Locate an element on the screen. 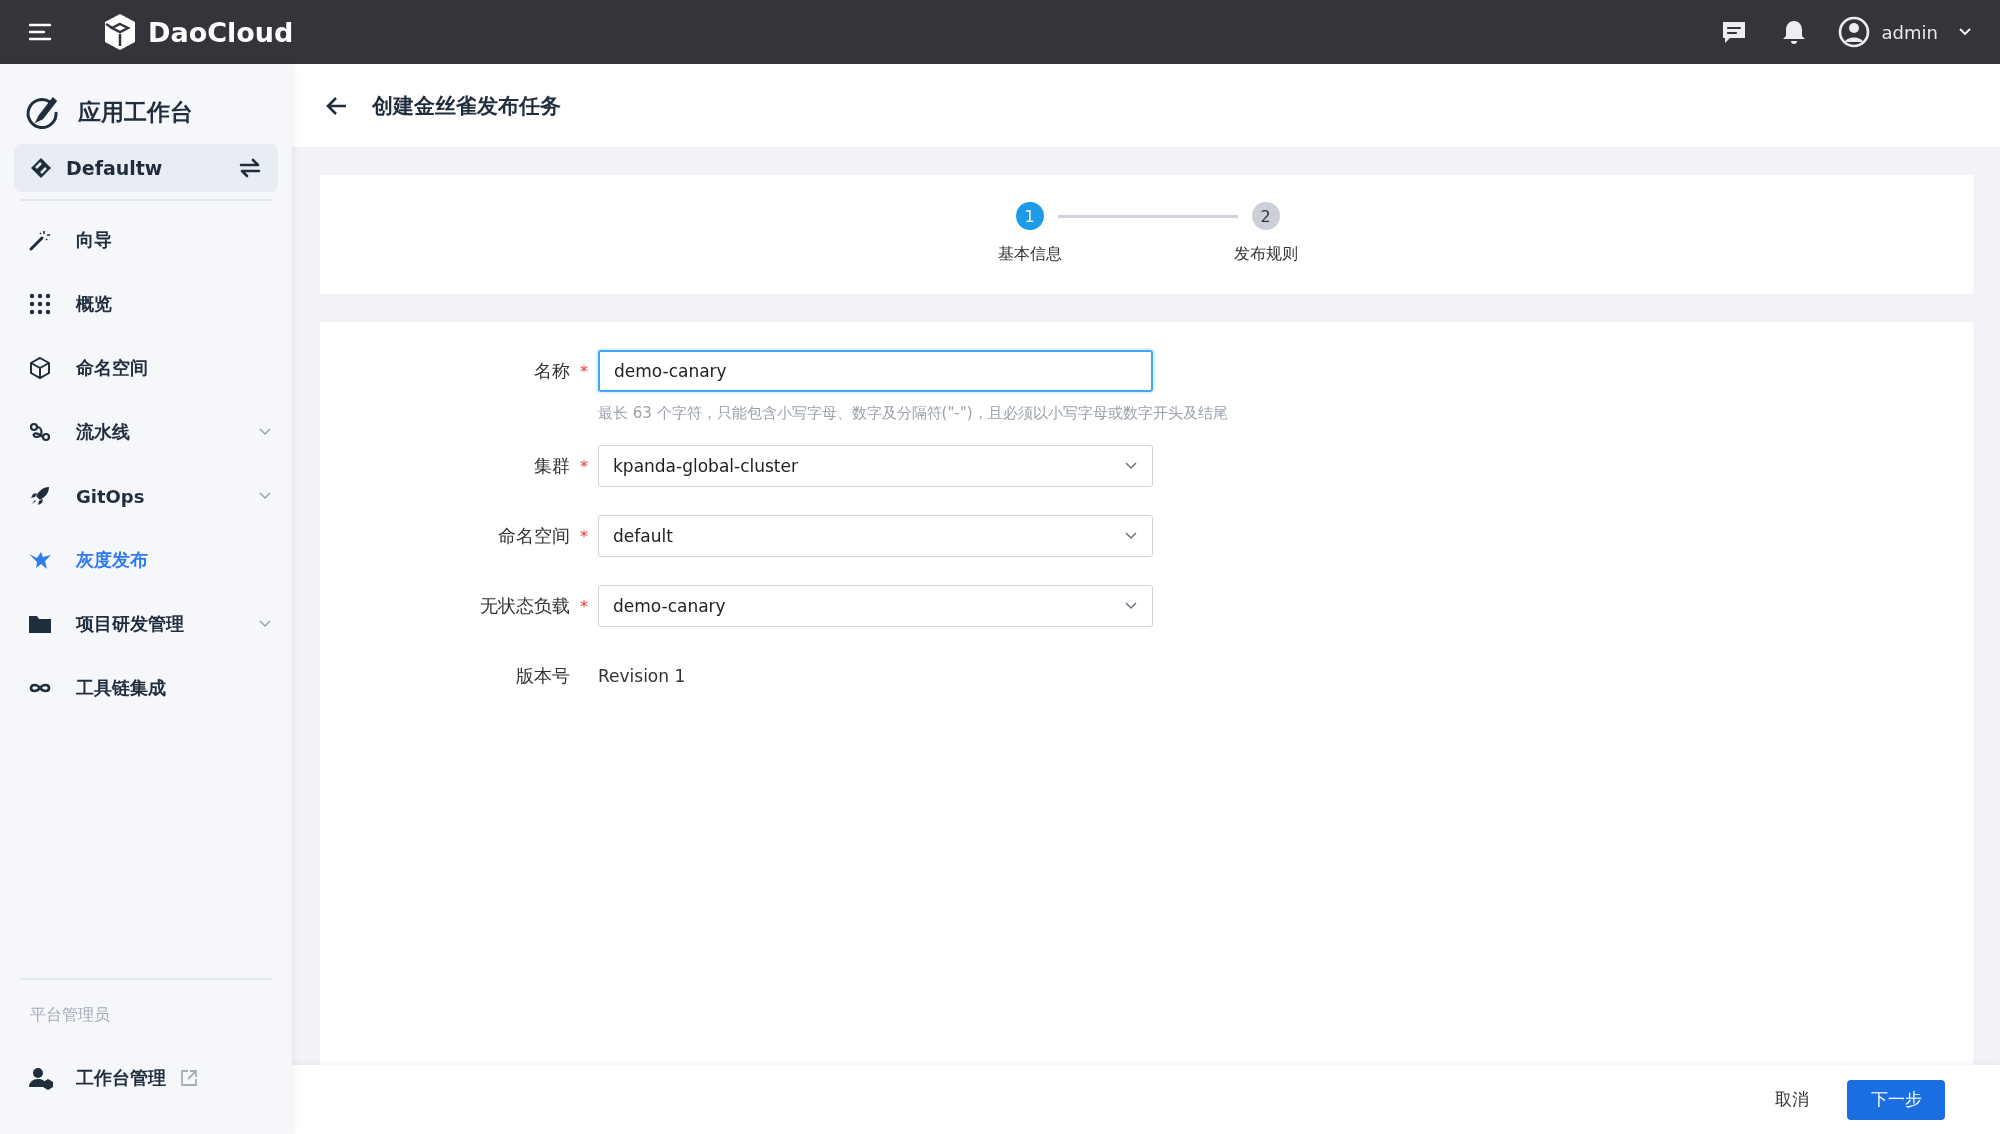 The image size is (2000, 1134). nav-item: 向导 is located at coordinates (146, 240).